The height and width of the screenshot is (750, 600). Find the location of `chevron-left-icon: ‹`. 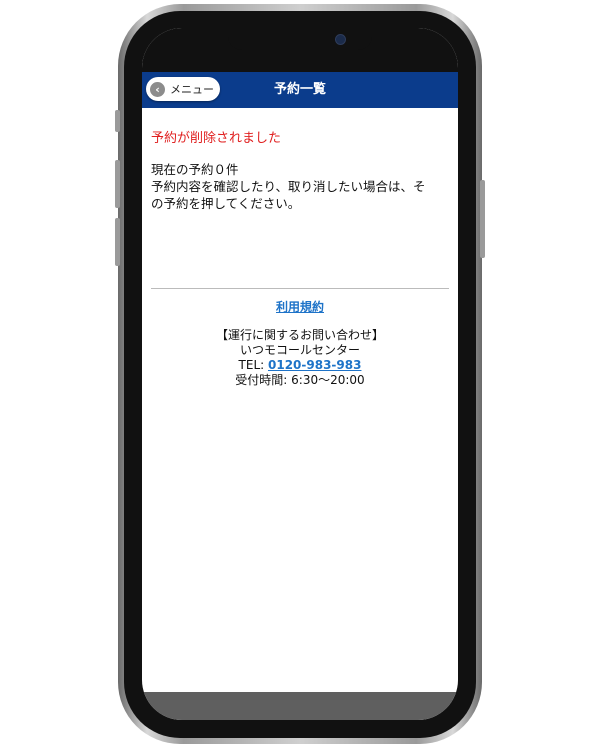

chevron-left-icon: ‹ is located at coordinates (157, 89).